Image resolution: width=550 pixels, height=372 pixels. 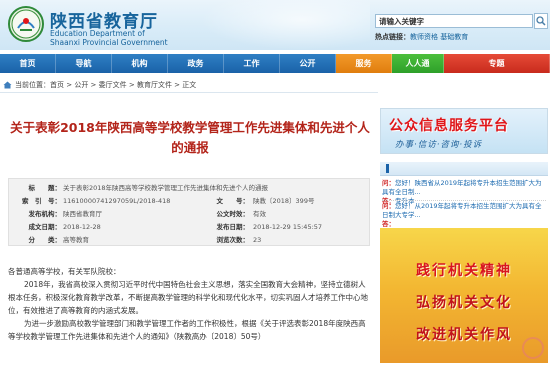 I want to click on meta-value: 23, so click(x=257, y=240).